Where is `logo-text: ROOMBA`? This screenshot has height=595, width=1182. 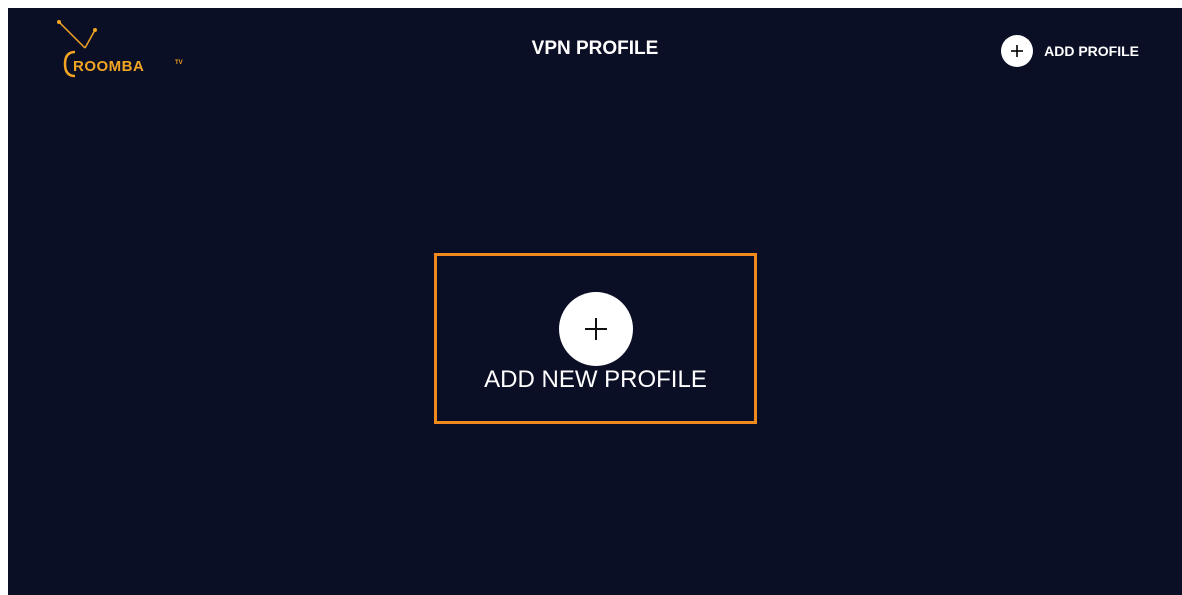 logo-text: ROOMBA is located at coordinates (109, 66).